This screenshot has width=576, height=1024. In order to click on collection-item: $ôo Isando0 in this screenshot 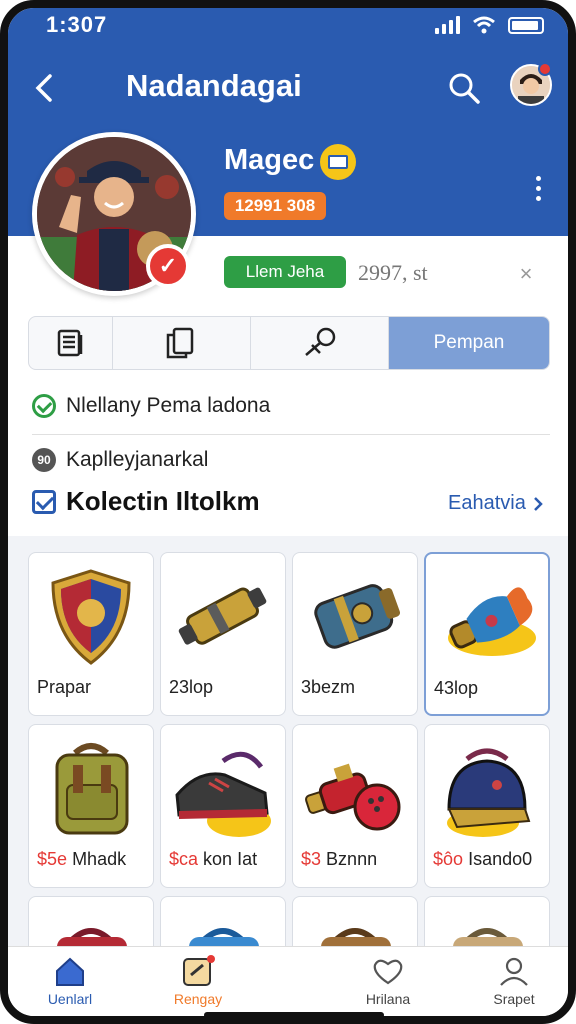, I will do `click(487, 806)`.